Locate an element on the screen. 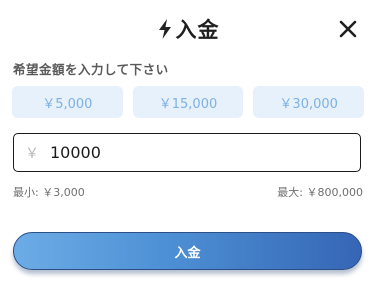 The height and width of the screenshot is (294, 376). modal-title: 入金 is located at coordinates (197, 30).